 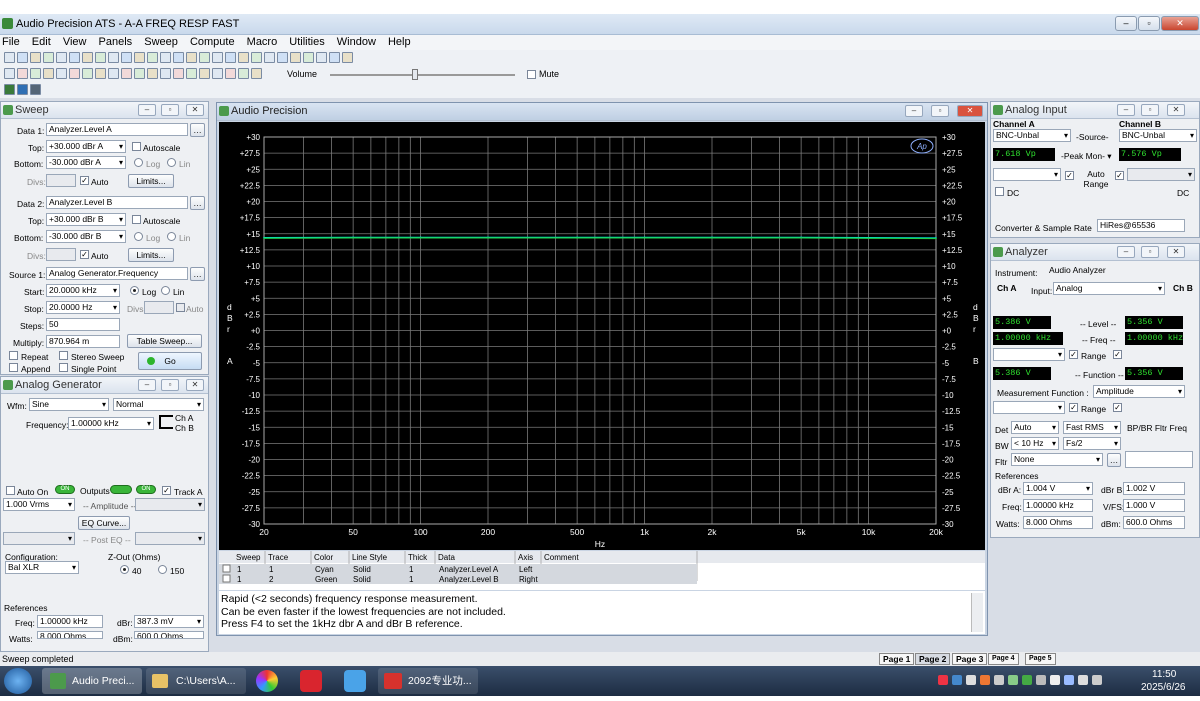 I want to click on wfm-select: Sine, so click(x=69, y=404).